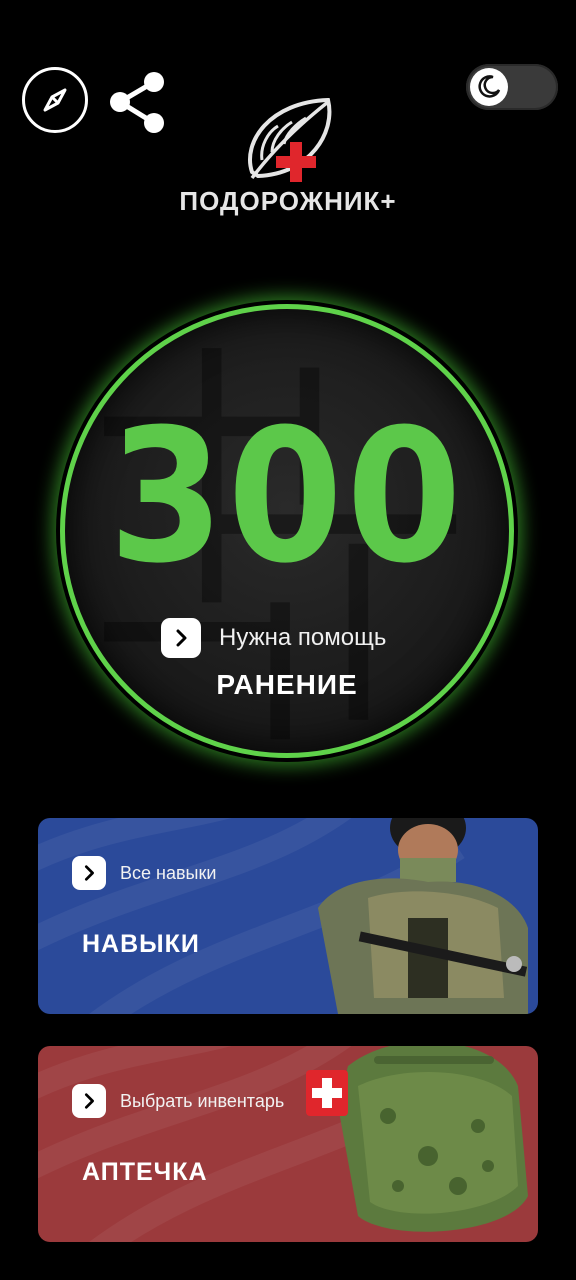 The image size is (576, 1280). What do you see at coordinates (145, 1172) in the screenshot?
I see `kit-title: АПТЕЧКА` at bounding box center [145, 1172].